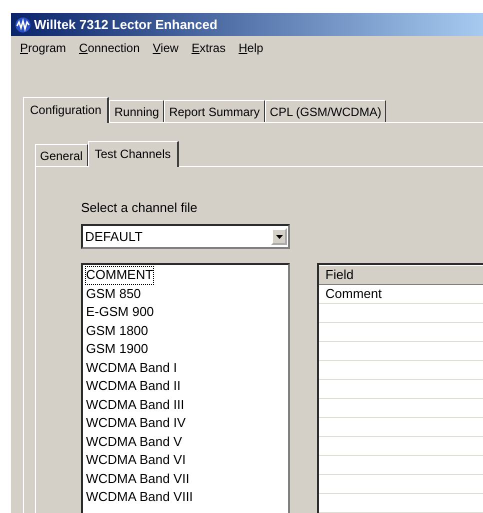 The image size is (483, 513). I want to click on dropdown-button, so click(279, 236).